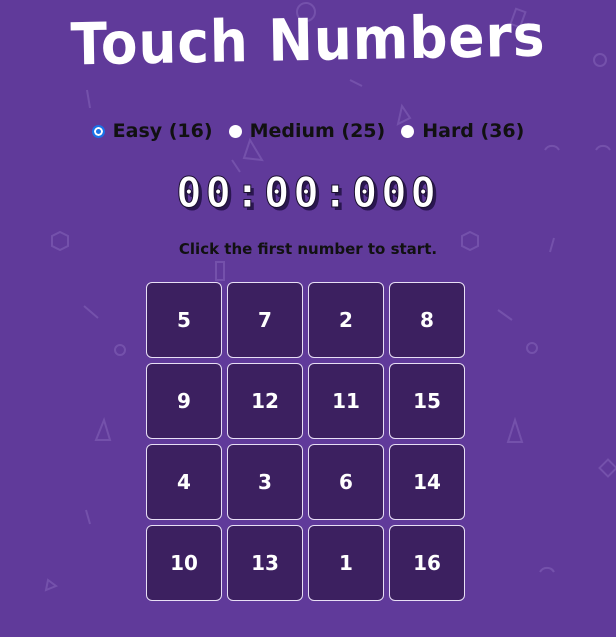  What do you see at coordinates (235, 131) in the screenshot?
I see `radio-medium` at bounding box center [235, 131].